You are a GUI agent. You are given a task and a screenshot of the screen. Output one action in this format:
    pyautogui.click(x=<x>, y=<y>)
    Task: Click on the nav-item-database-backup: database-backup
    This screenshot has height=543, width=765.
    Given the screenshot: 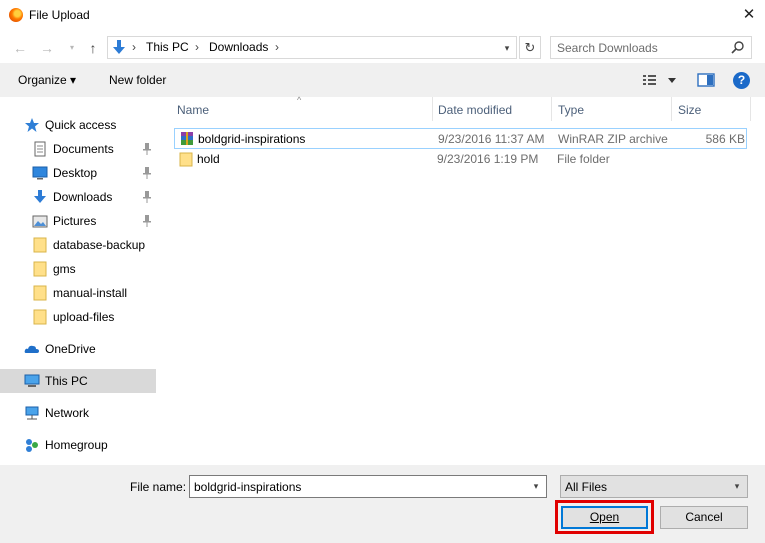 What is the action you would take?
    pyautogui.click(x=78, y=245)
    